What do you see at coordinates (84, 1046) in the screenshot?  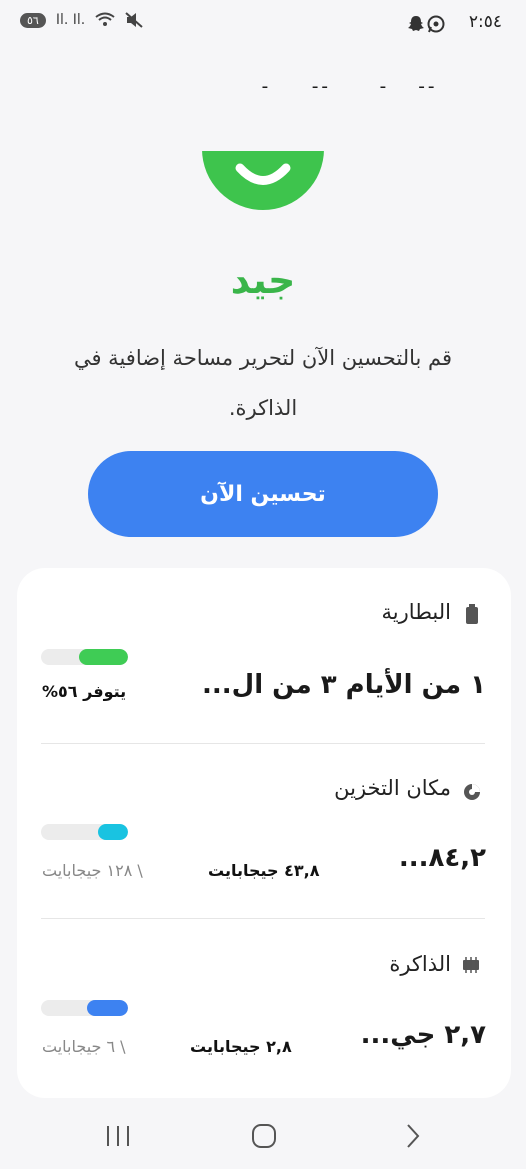 I see `memory-total: \ ٦ جيجابايت` at bounding box center [84, 1046].